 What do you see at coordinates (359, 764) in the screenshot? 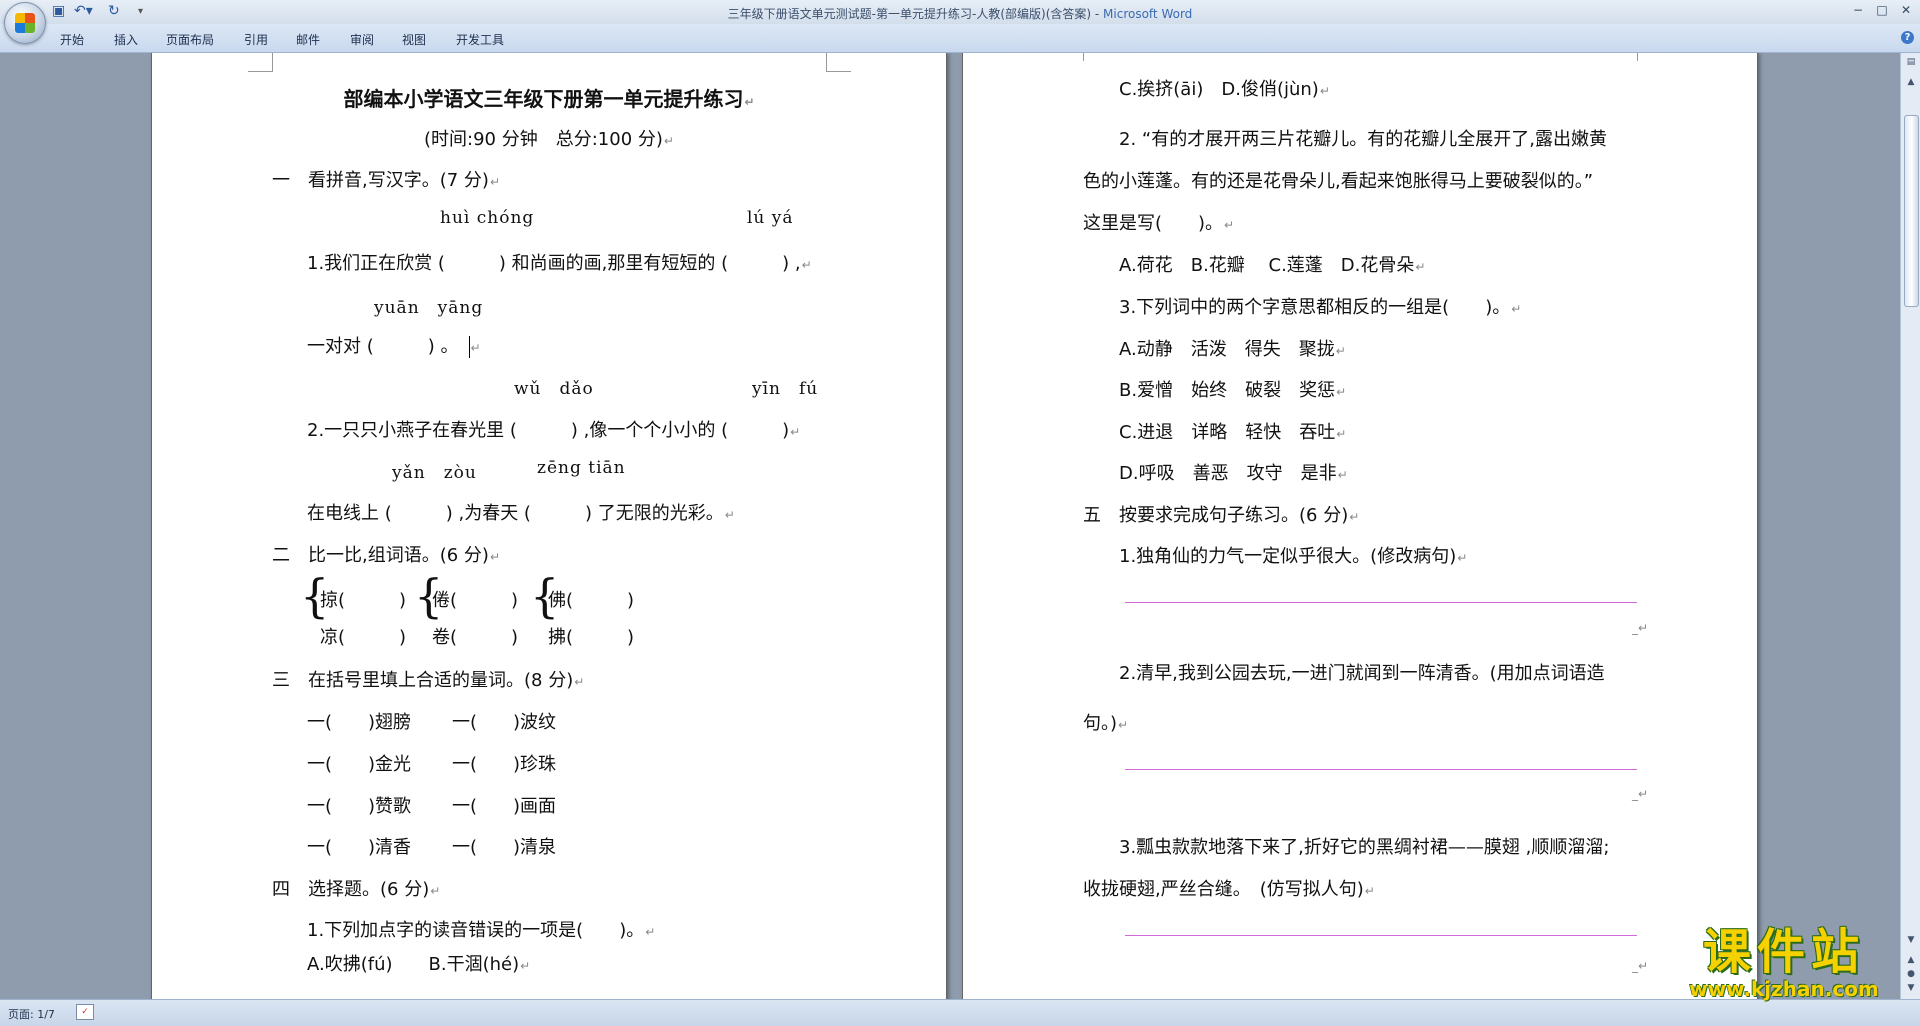
I see `q3-row-2a: 一( )金光` at bounding box center [359, 764].